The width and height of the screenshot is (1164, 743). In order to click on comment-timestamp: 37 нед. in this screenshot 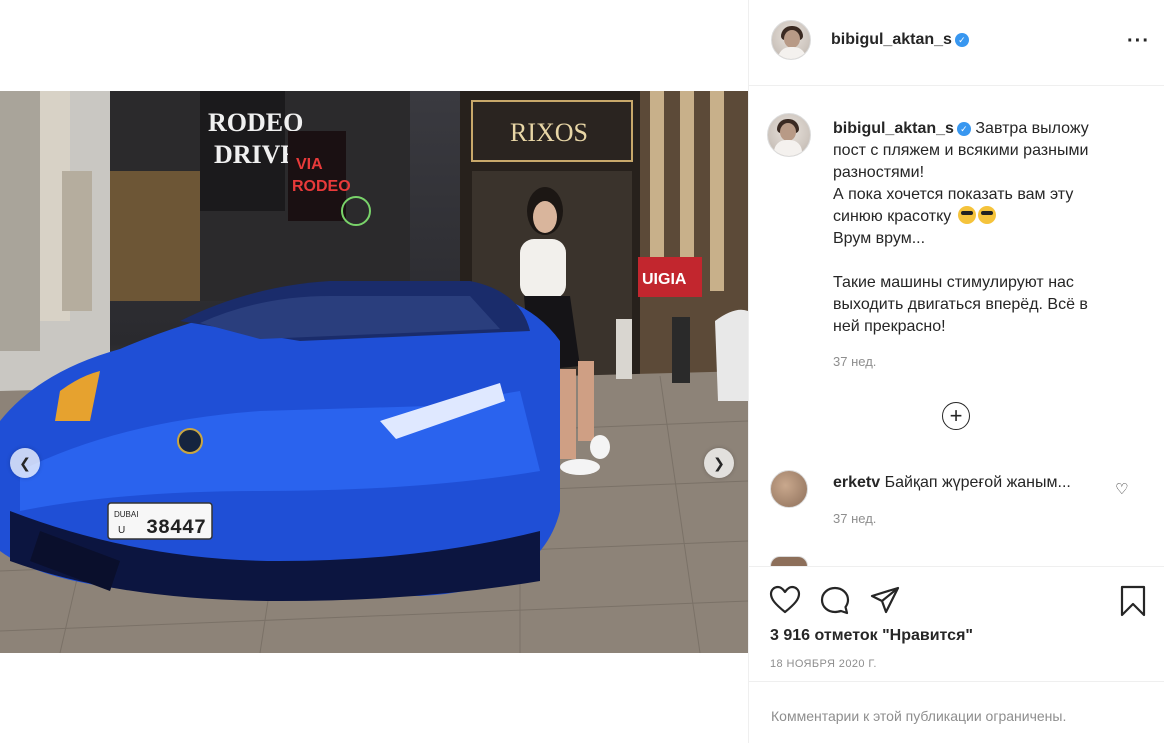, I will do `click(854, 518)`.